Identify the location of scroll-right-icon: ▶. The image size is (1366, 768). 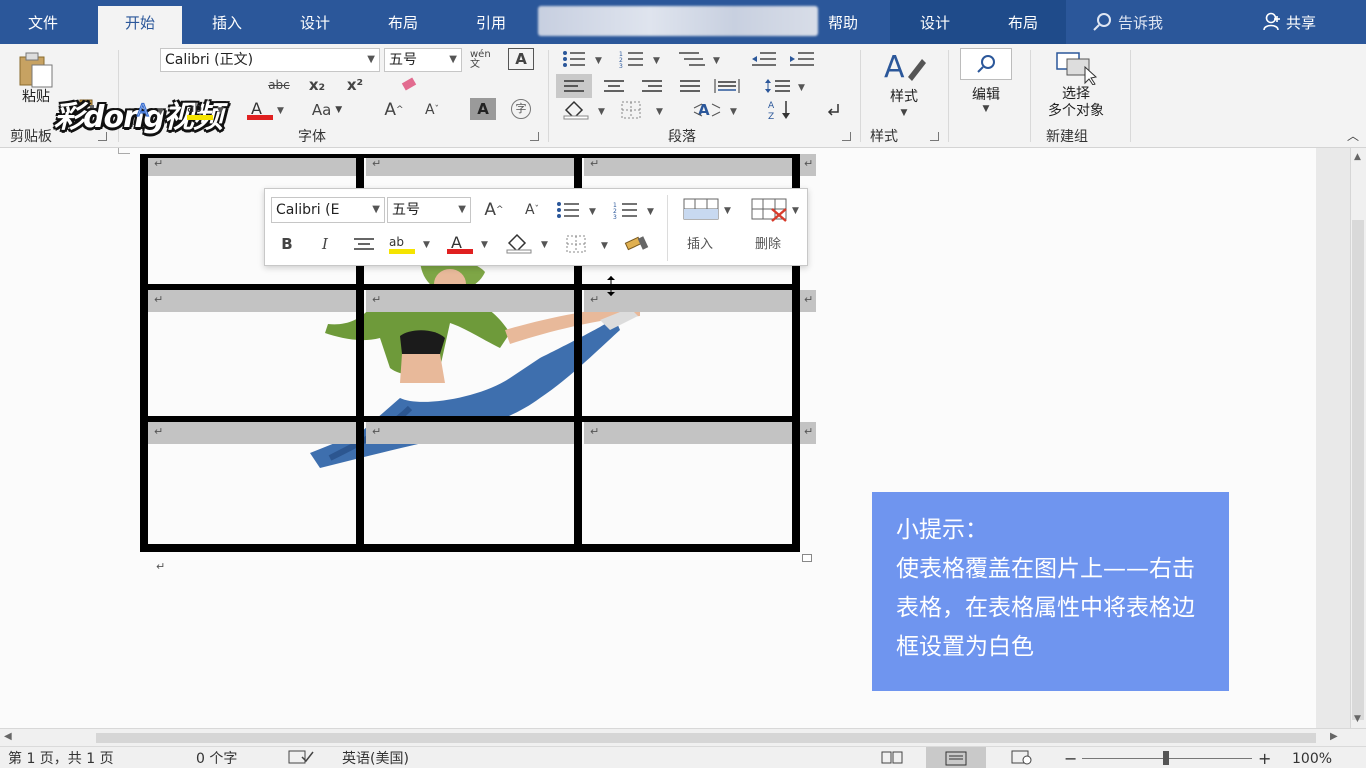
(1334, 736).